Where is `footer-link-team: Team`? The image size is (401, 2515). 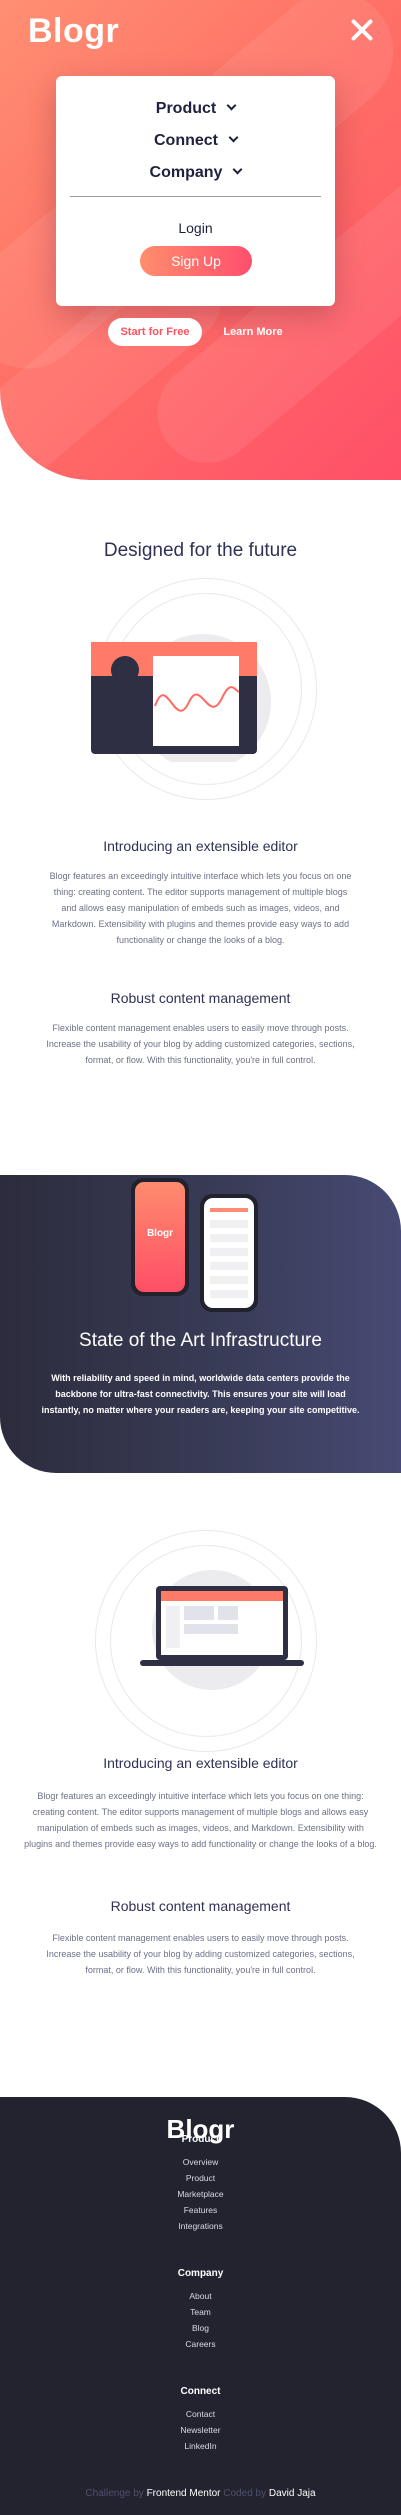
footer-link-team: Team is located at coordinates (200, 2312).